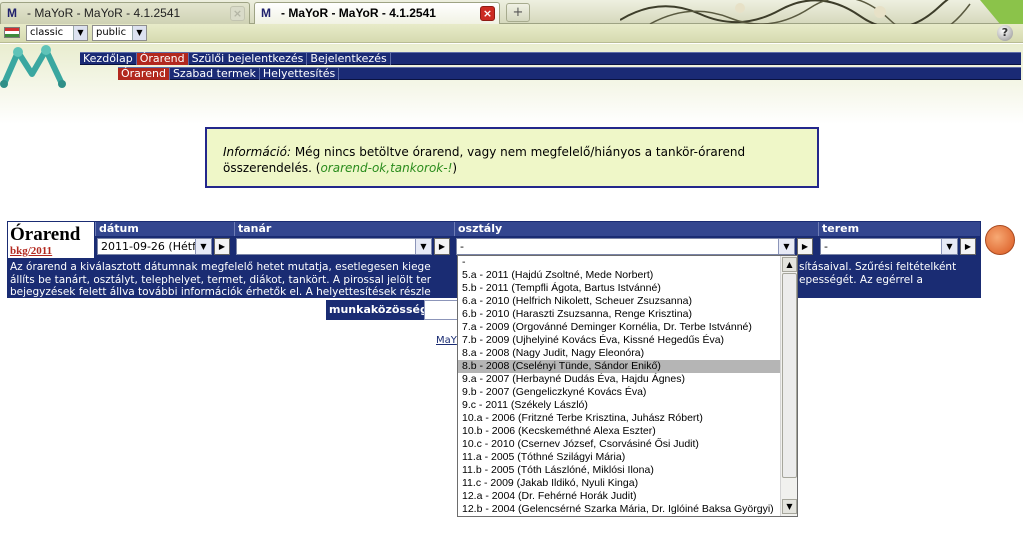 This screenshot has width=1023, height=539. What do you see at coordinates (636, 229) in the screenshot?
I see `osztaly-label: osztály` at bounding box center [636, 229].